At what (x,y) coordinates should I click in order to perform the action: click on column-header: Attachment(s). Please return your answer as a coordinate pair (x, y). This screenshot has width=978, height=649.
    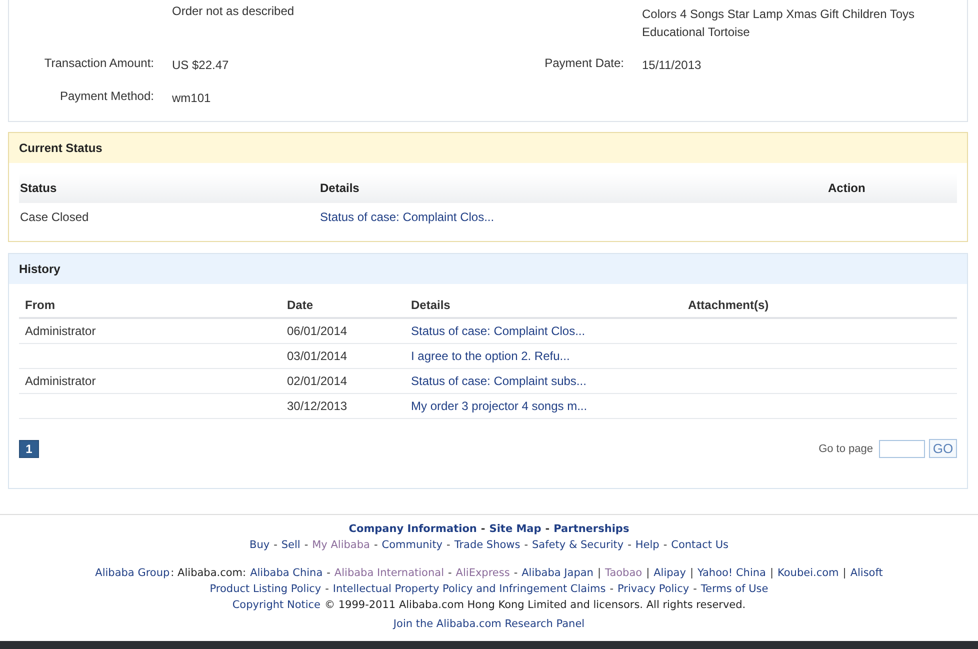
    Looking at the image, I should click on (728, 305).